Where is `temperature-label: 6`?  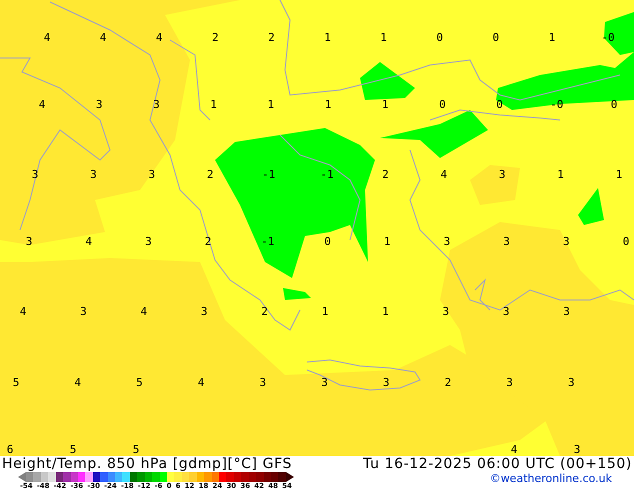 temperature-label: 6 is located at coordinates (10, 450).